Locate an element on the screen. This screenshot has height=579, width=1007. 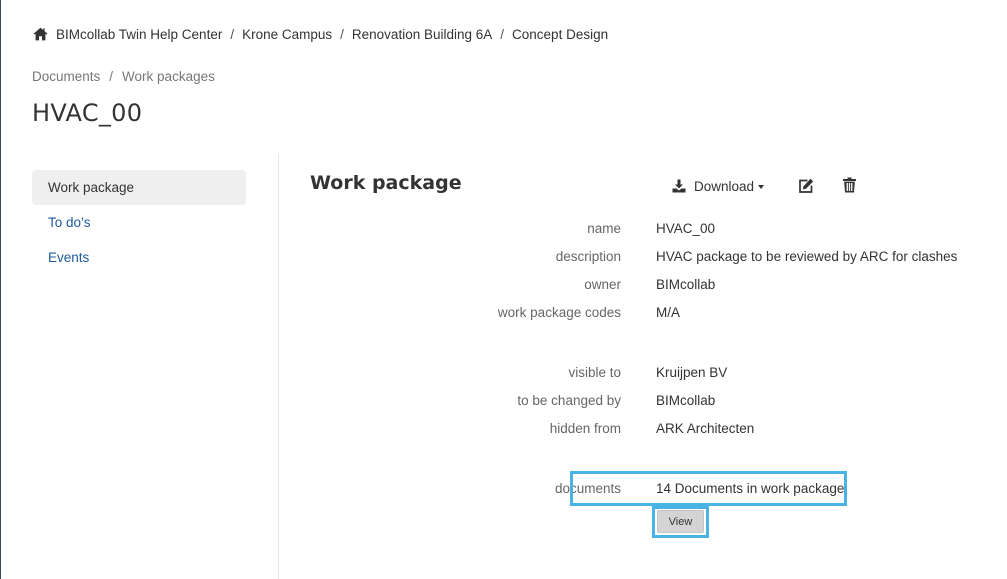
edit-icon is located at coordinates (806, 185).